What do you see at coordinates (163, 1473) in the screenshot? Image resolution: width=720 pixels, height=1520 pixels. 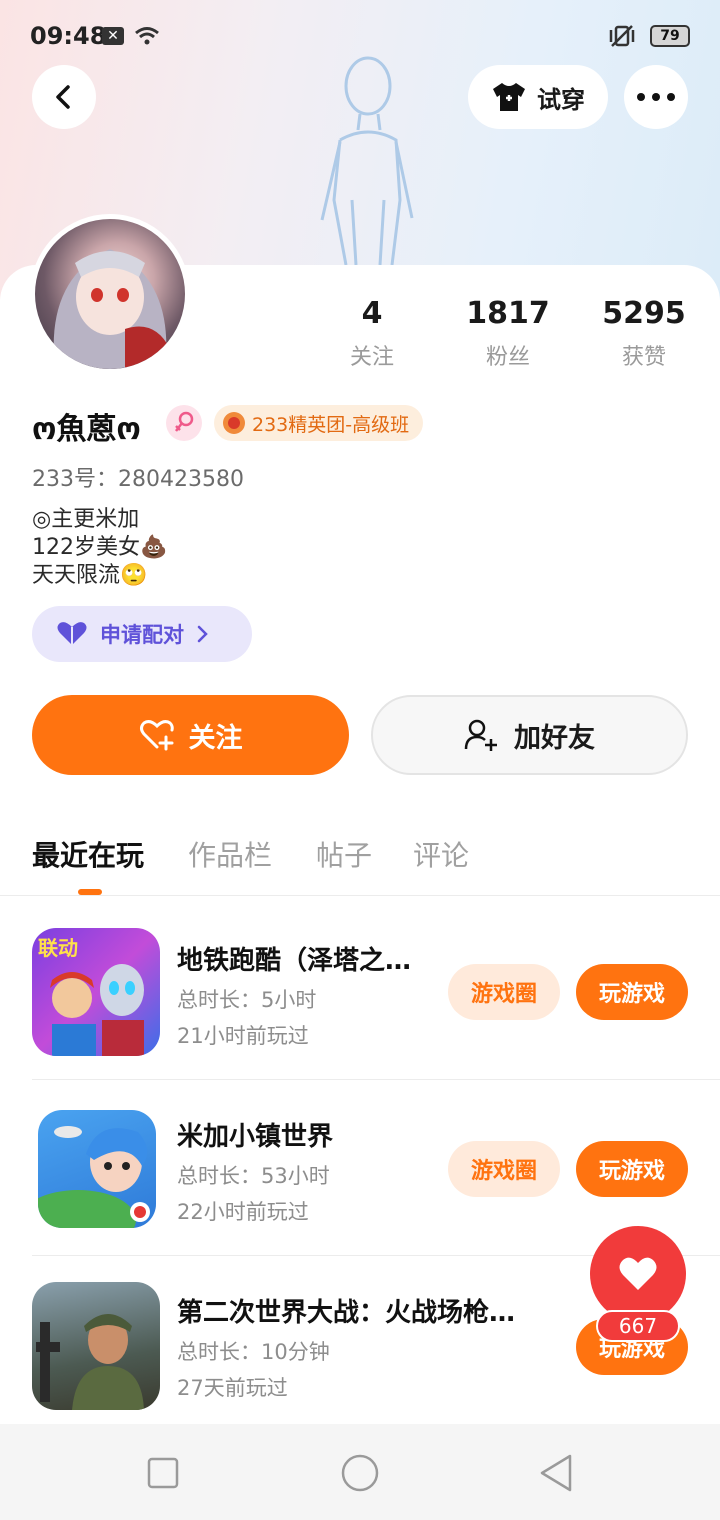 I see `recent-apps-icon` at bounding box center [163, 1473].